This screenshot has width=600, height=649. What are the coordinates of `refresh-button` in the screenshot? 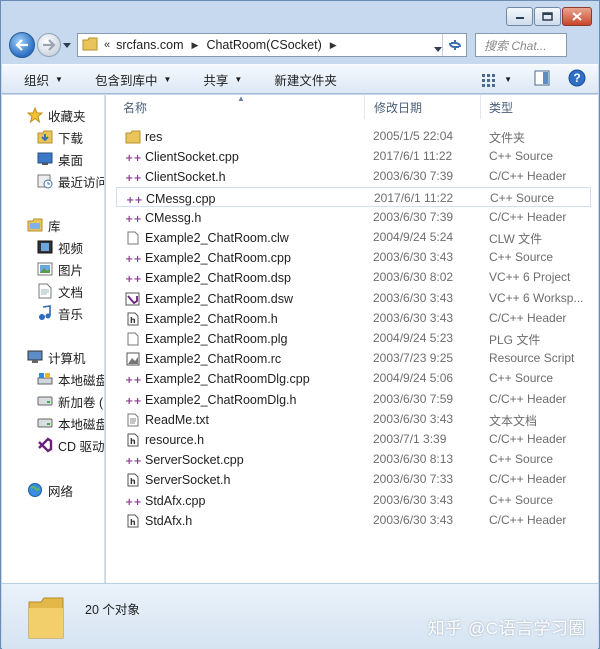 It's located at (454, 45).